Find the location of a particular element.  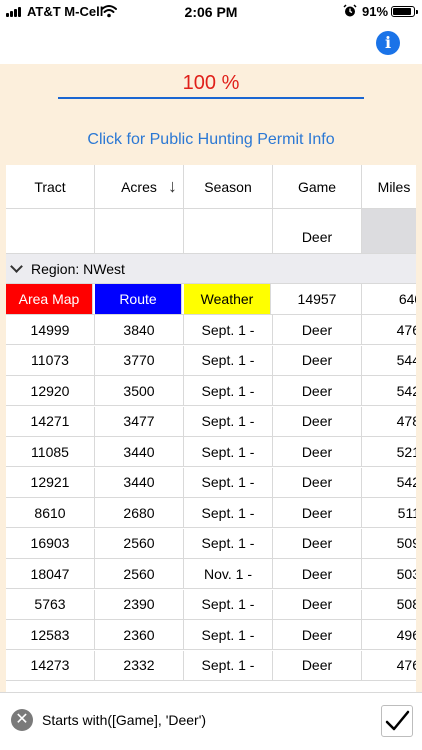

table-row: 180472560Nov. 1 -Deer 503 is located at coordinates (211, 574).